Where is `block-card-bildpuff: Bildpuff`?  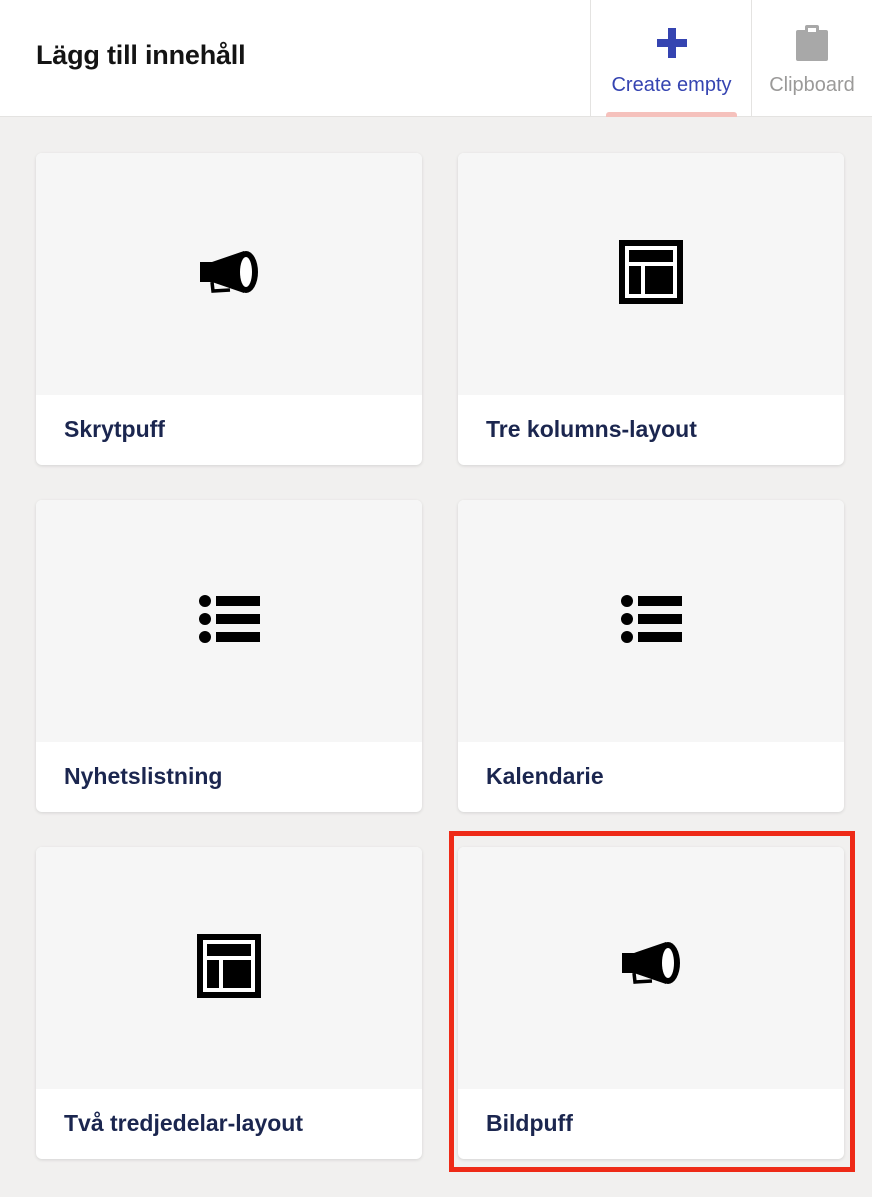 block-card-bildpuff: Bildpuff is located at coordinates (651, 1003).